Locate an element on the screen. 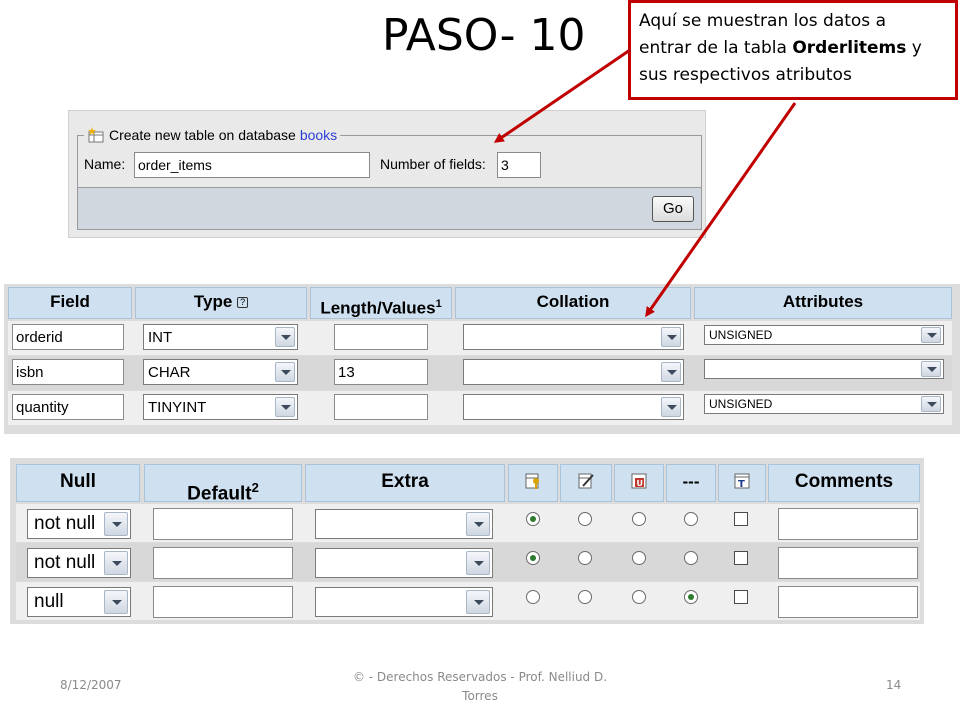 This screenshot has height=720, width=960. name-label: Name: is located at coordinates (105, 164).